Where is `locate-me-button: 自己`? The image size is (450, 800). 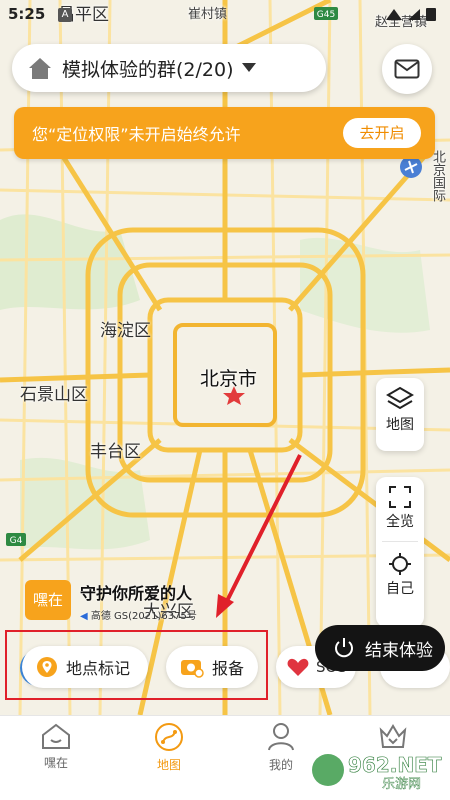 locate-me-button: 自己 is located at coordinates (400, 575).